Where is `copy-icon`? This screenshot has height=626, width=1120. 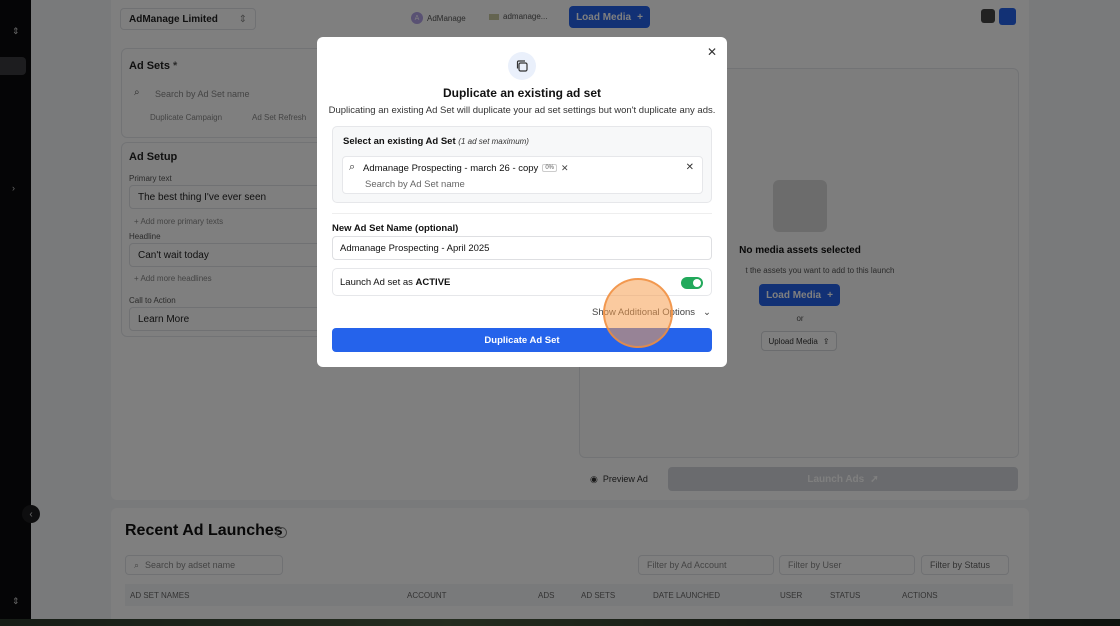 copy-icon is located at coordinates (522, 66).